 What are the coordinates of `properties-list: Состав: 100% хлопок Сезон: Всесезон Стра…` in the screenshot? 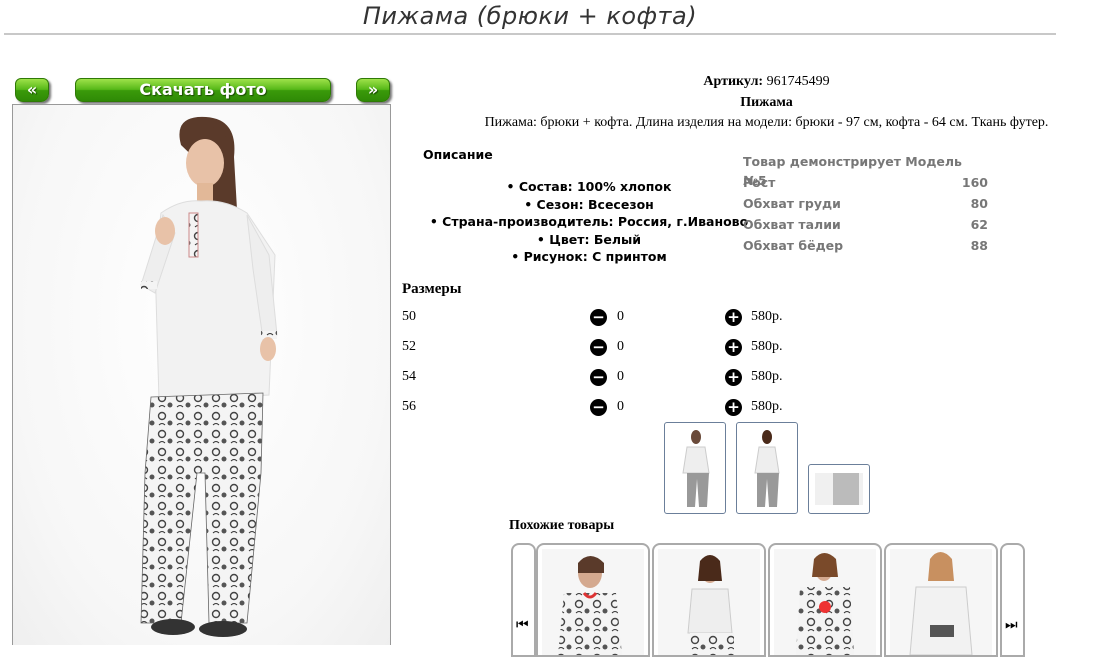 It's located at (589, 222).